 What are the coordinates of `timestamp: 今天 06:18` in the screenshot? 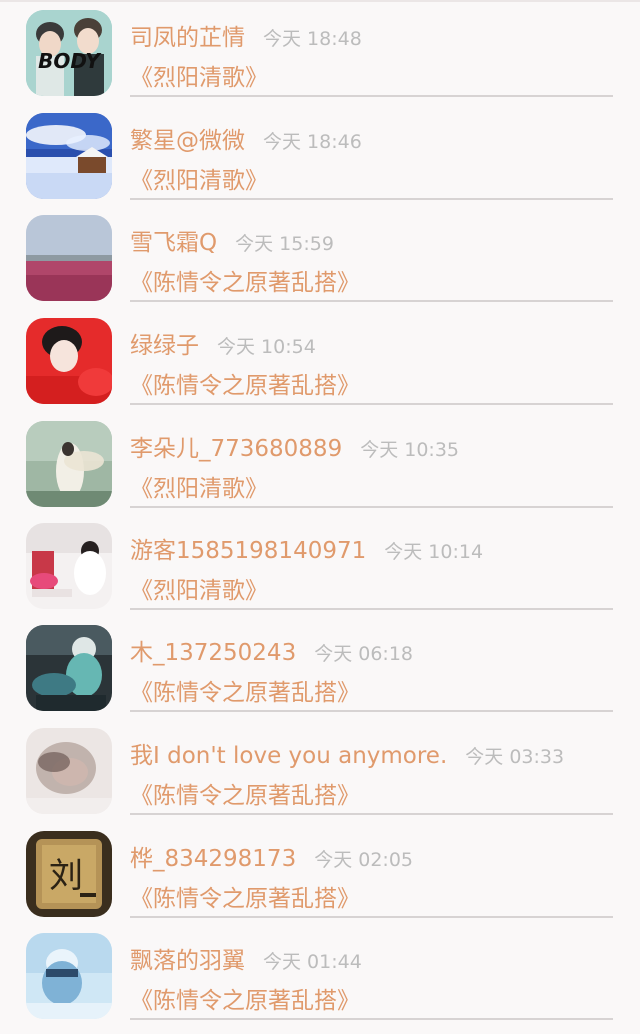 It's located at (363, 654).